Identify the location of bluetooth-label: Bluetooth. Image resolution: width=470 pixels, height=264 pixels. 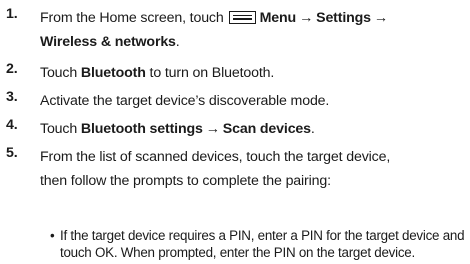
(113, 73).